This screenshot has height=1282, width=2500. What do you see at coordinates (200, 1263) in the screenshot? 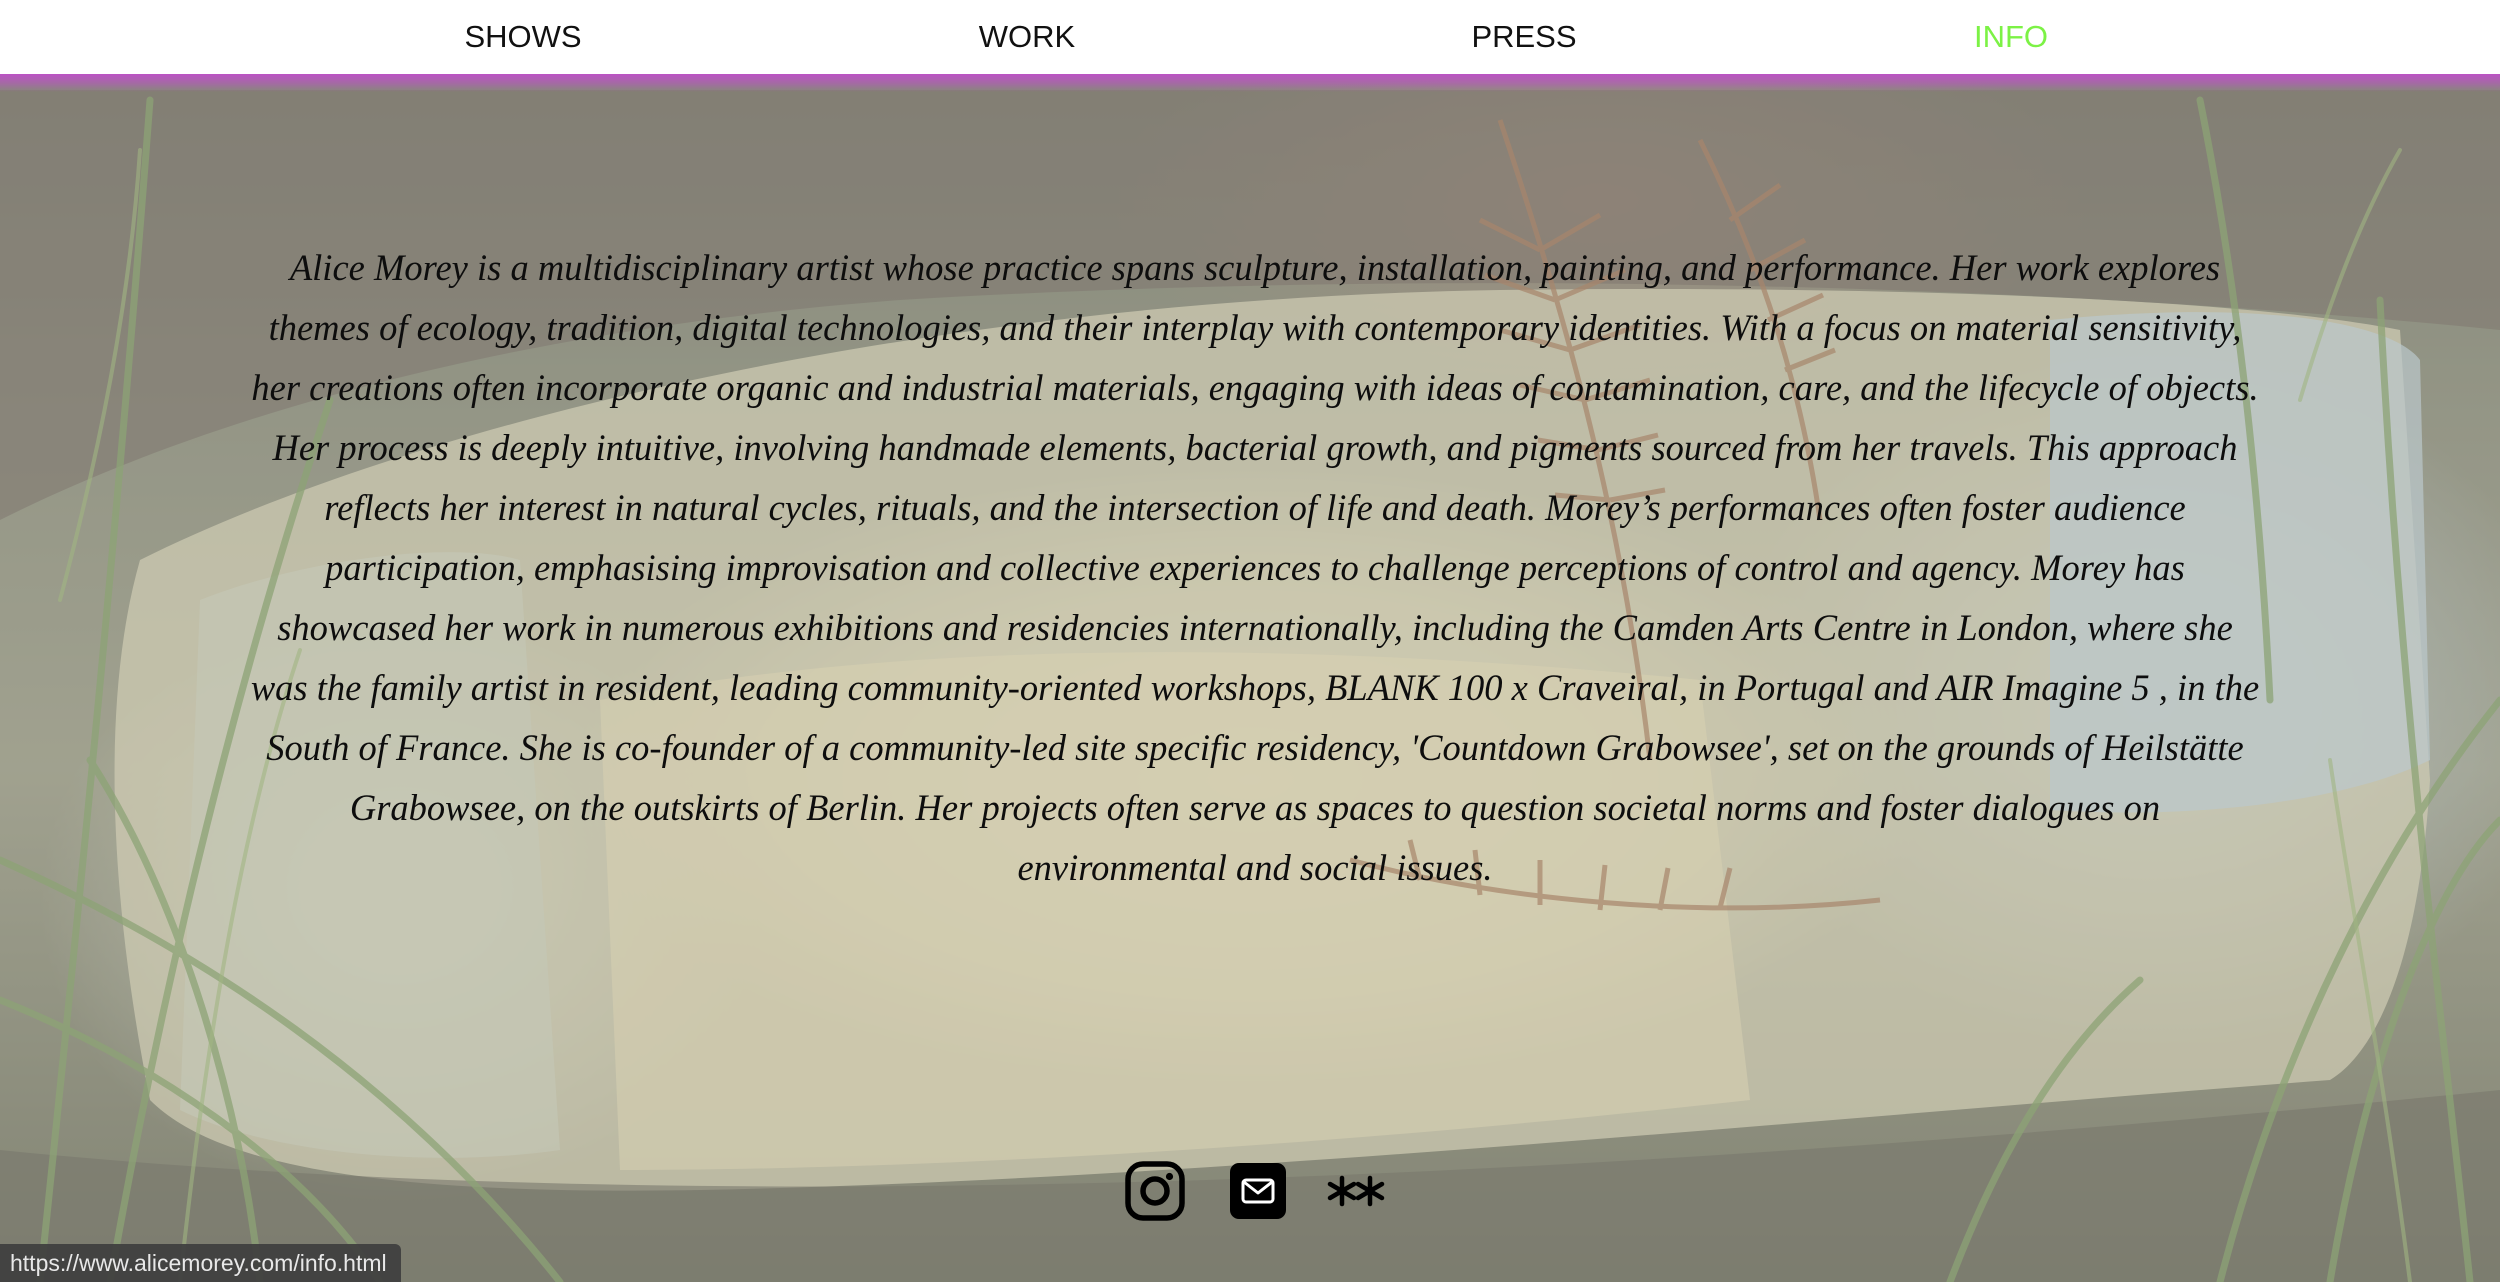
I see `status-bar-url: https://www.alicemorey.com/info.html` at bounding box center [200, 1263].